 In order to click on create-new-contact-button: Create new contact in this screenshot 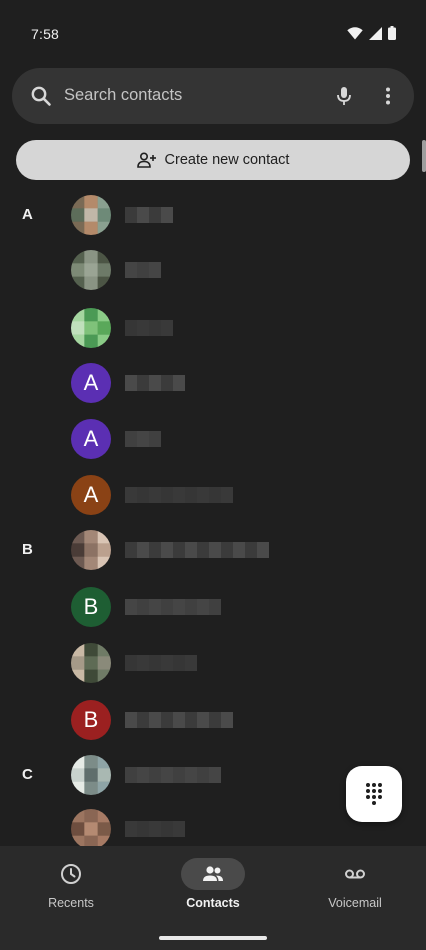, I will do `click(213, 160)`.